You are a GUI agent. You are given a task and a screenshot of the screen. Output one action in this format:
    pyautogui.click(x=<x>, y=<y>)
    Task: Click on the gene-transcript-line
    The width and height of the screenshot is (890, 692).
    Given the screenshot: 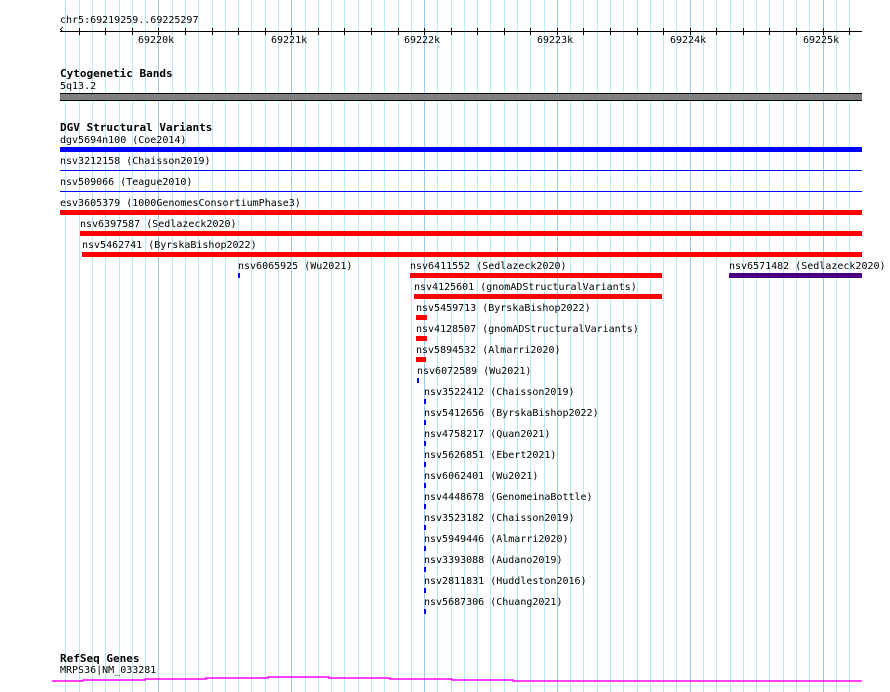 What is the action you would take?
    pyautogui.click(x=457, y=679)
    